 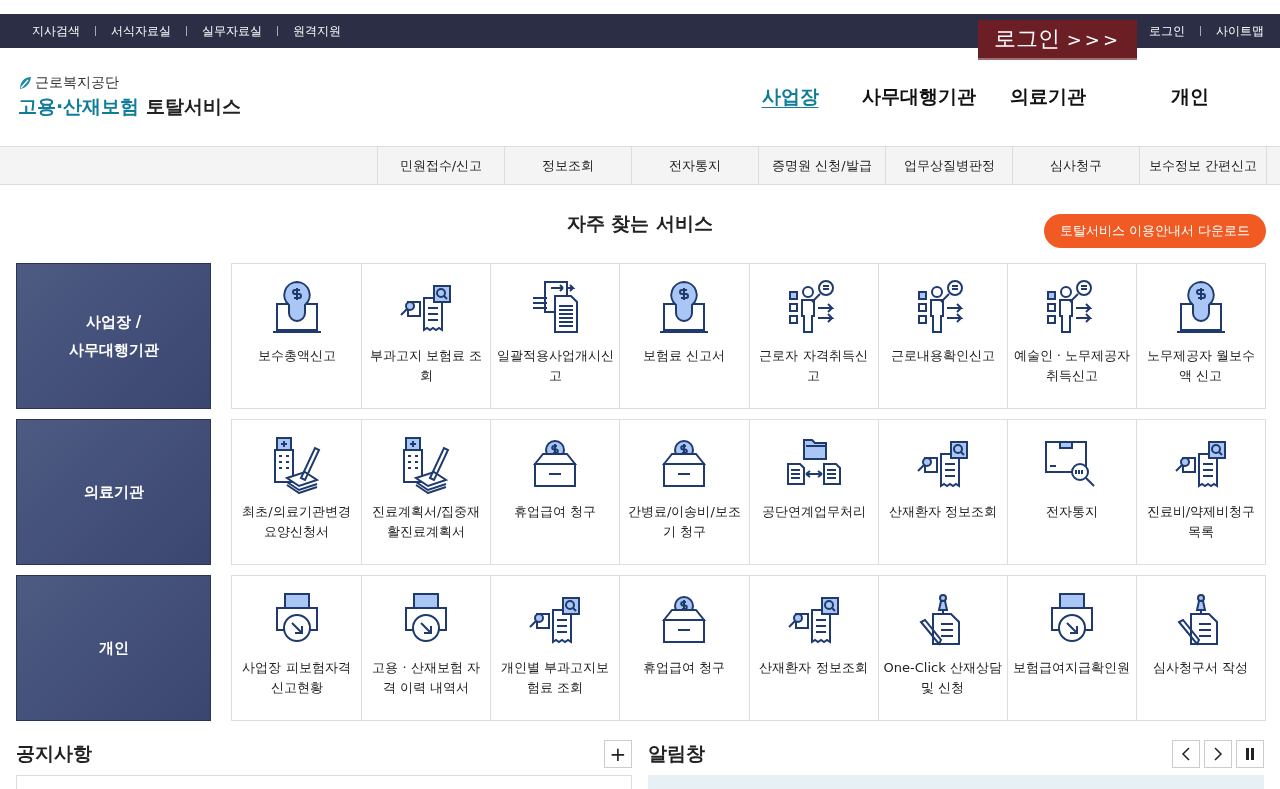 I want to click on service-tile: 근로내용확인신고, so click(x=942, y=336).